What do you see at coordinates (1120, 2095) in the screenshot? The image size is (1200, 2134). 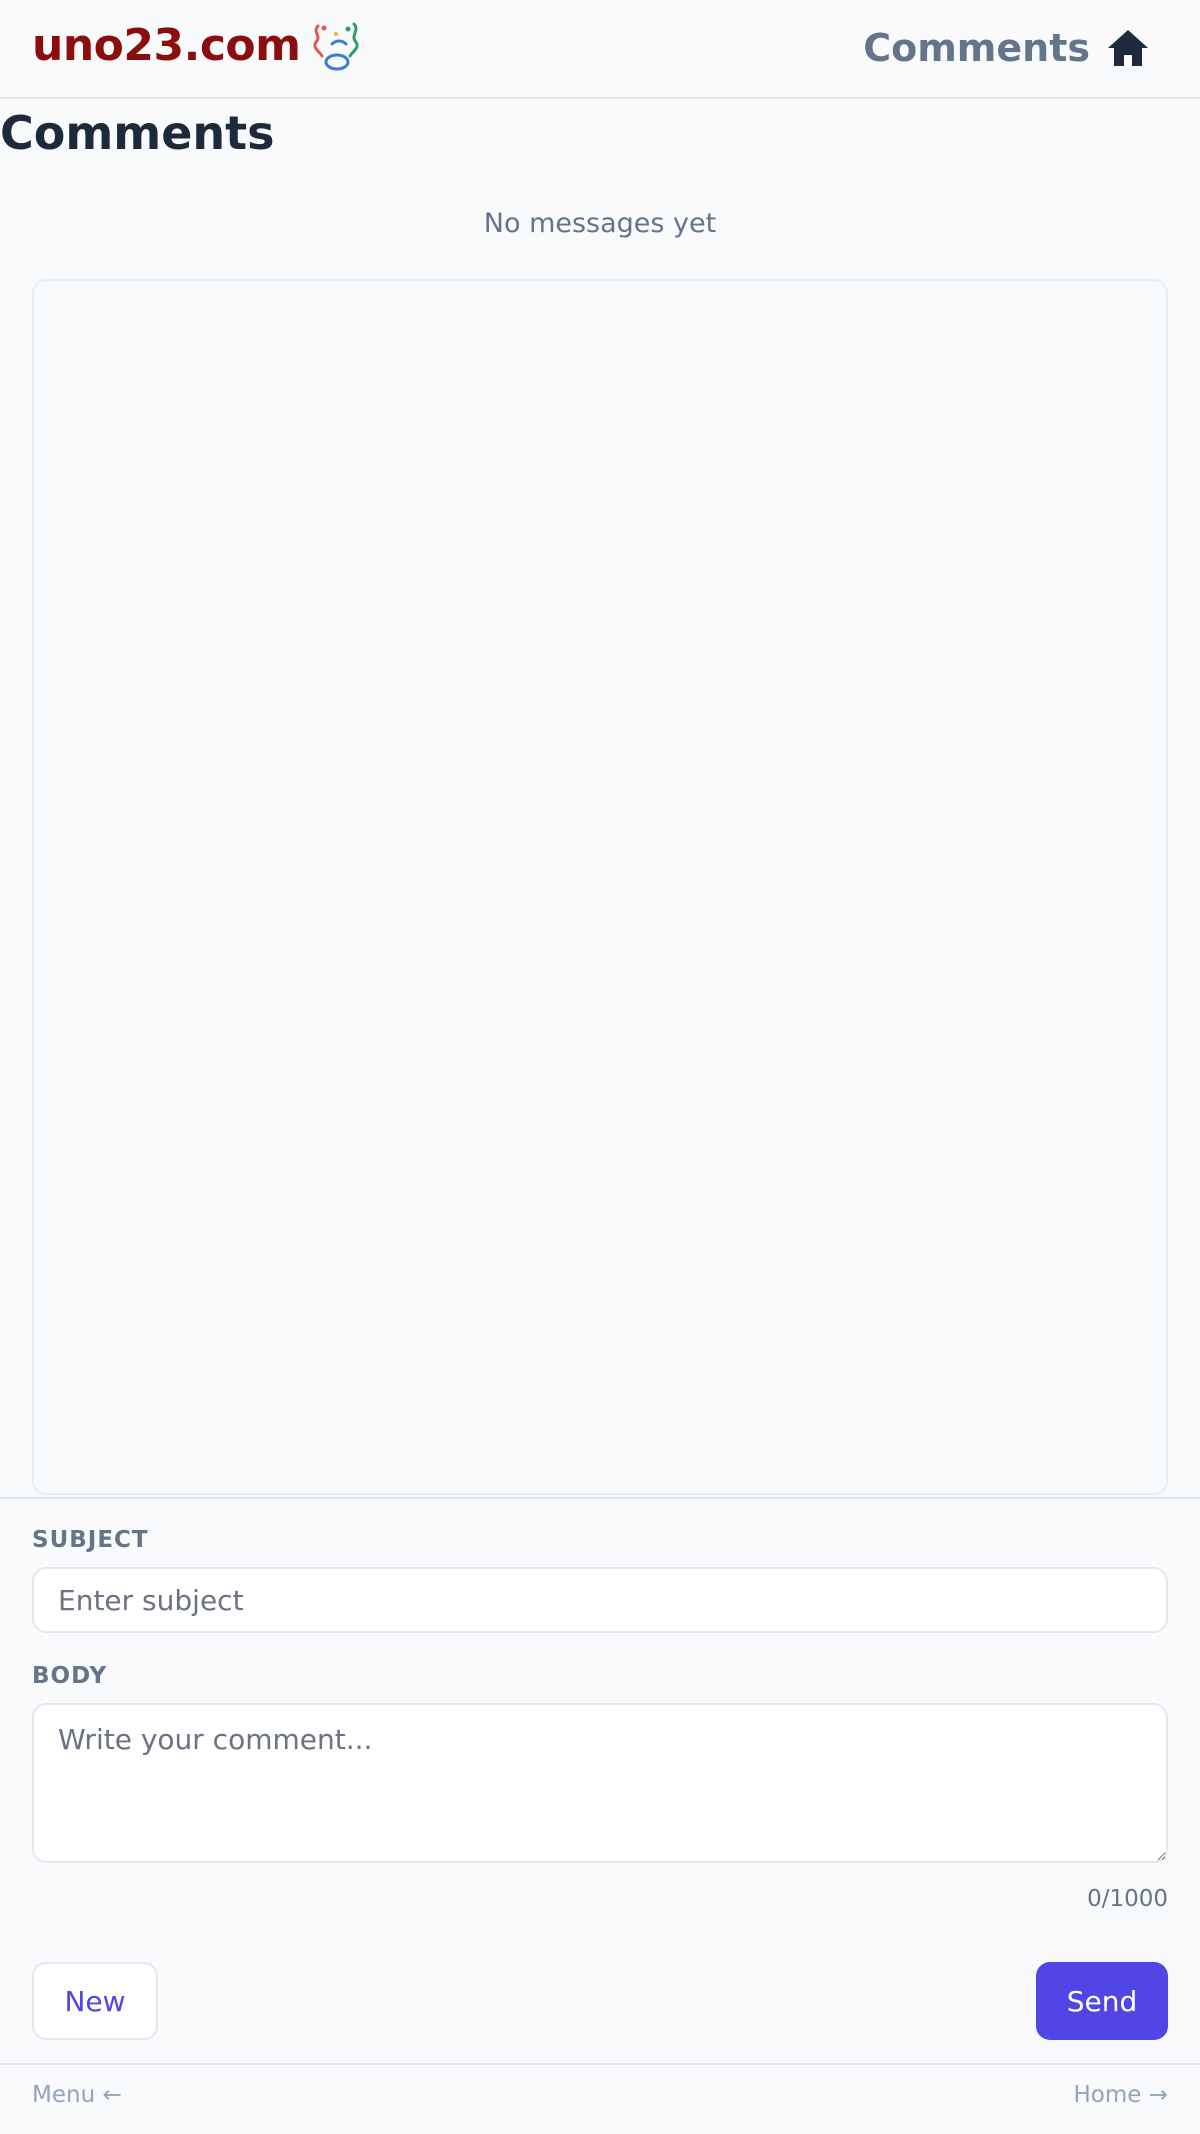 I see `footer-home-link: Home →` at bounding box center [1120, 2095].